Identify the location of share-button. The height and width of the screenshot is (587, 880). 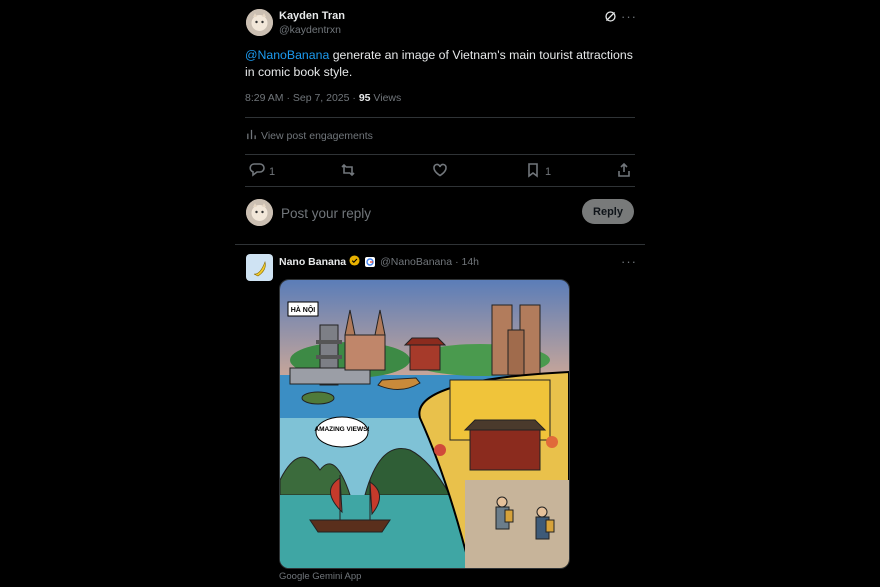
(624, 171).